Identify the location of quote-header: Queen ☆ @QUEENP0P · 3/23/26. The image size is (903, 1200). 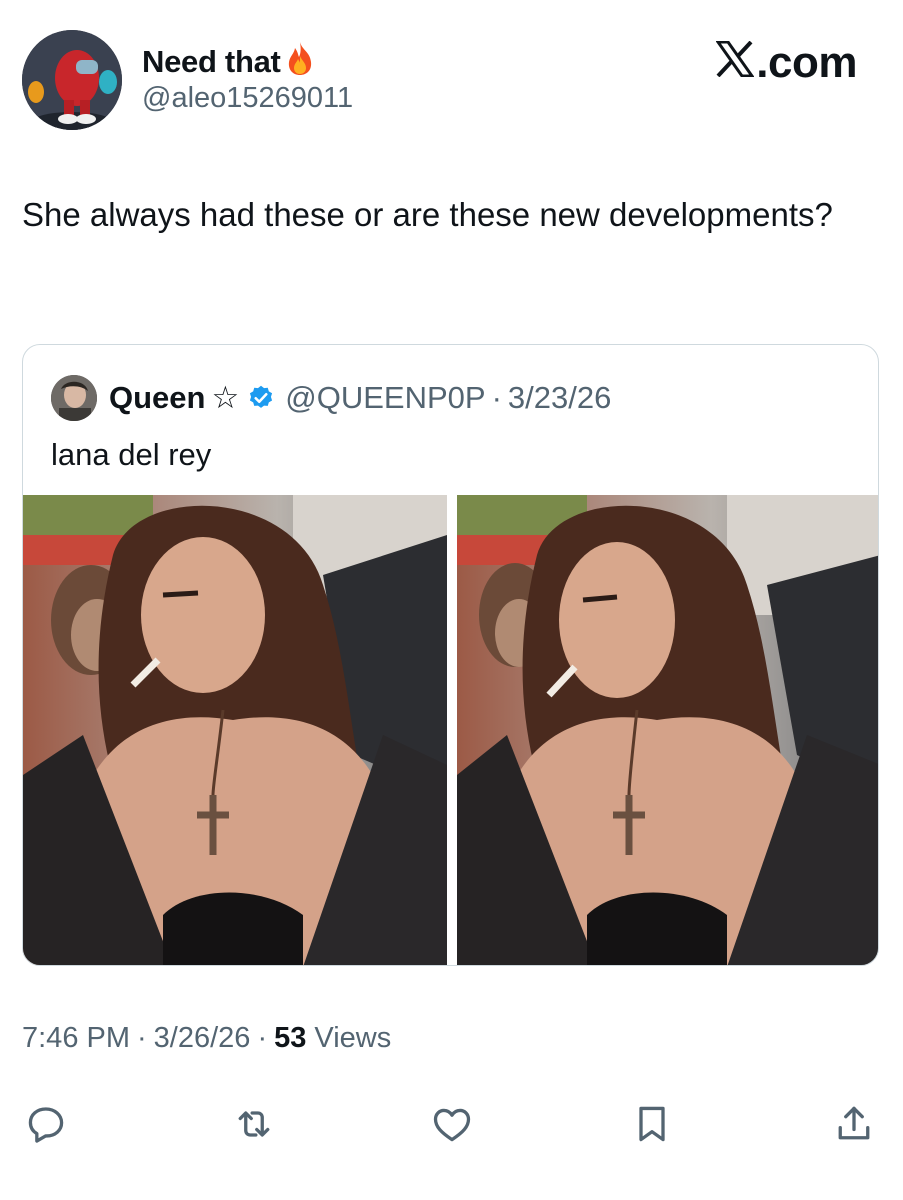
(360, 398).